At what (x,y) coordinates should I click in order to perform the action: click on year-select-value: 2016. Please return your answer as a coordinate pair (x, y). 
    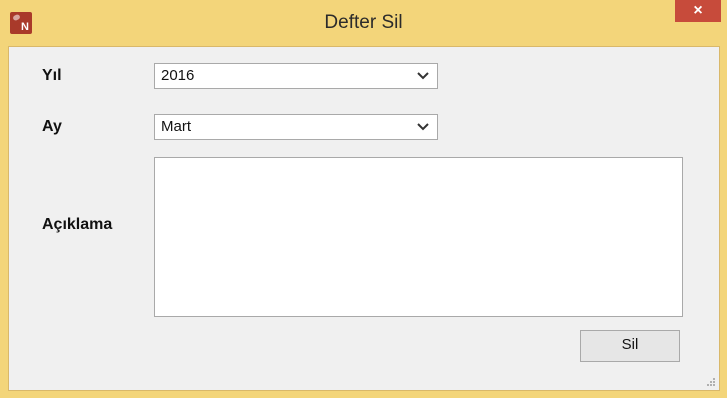
    Looking at the image, I should click on (178, 75).